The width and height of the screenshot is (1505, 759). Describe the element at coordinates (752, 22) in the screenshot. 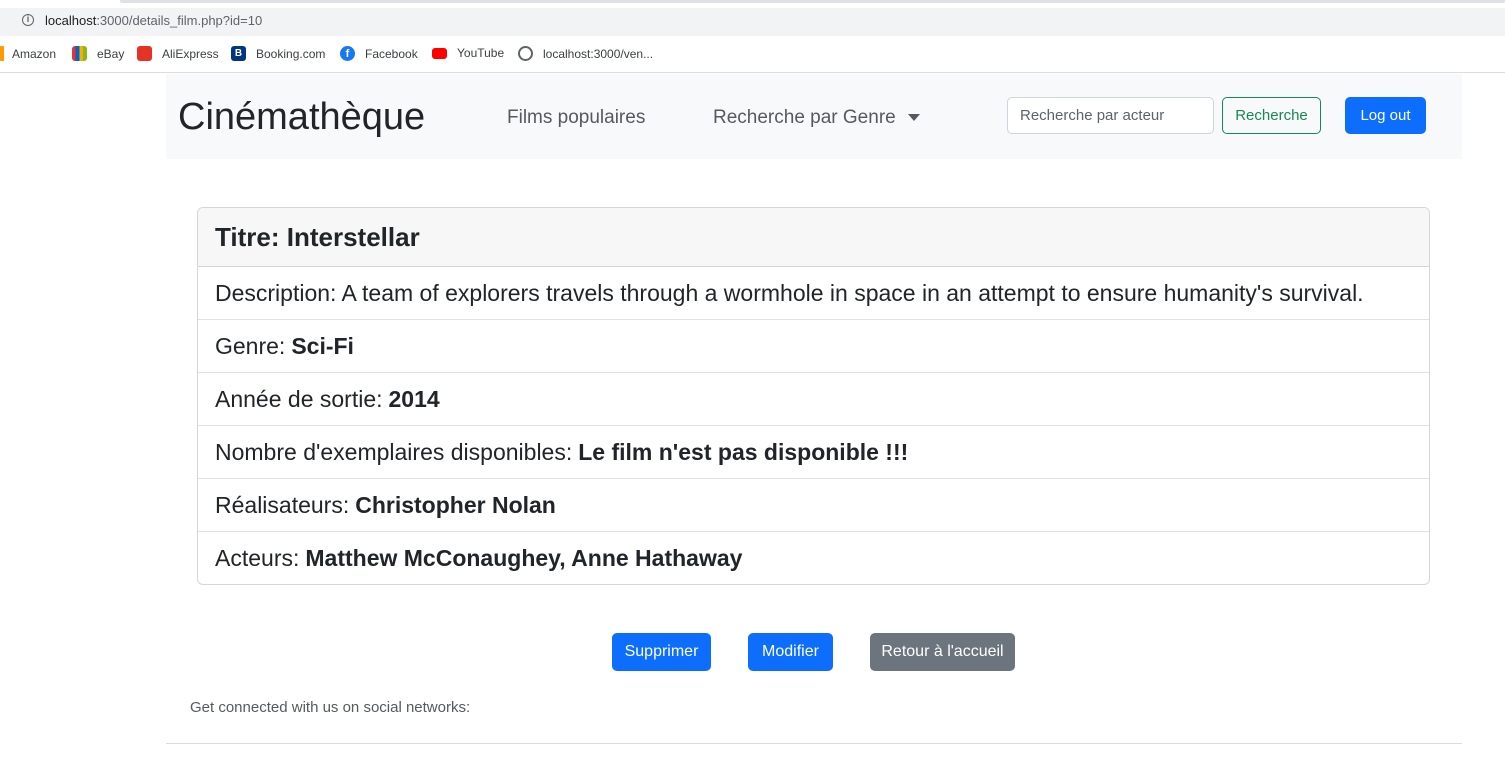

I see `address-bar: i localhost:3000/details_film.php?id=10` at that location.